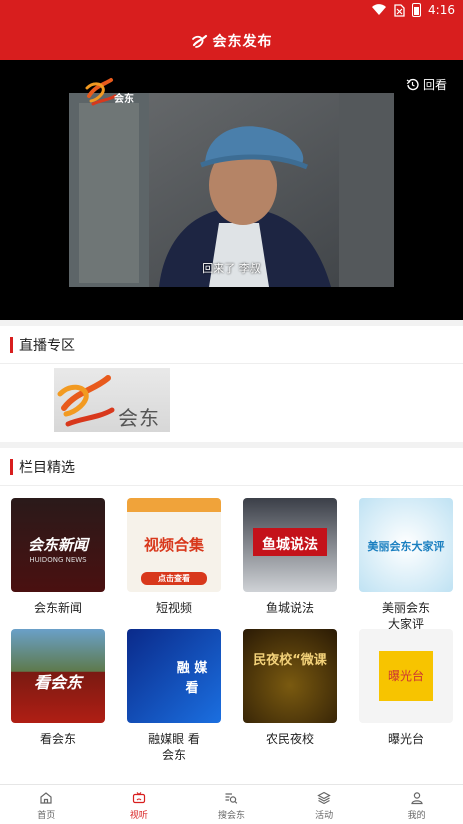 This screenshot has width=463, height=824. Describe the element at coordinates (289, 608) in the screenshot. I see `column-caption: 鱼城说法` at that location.